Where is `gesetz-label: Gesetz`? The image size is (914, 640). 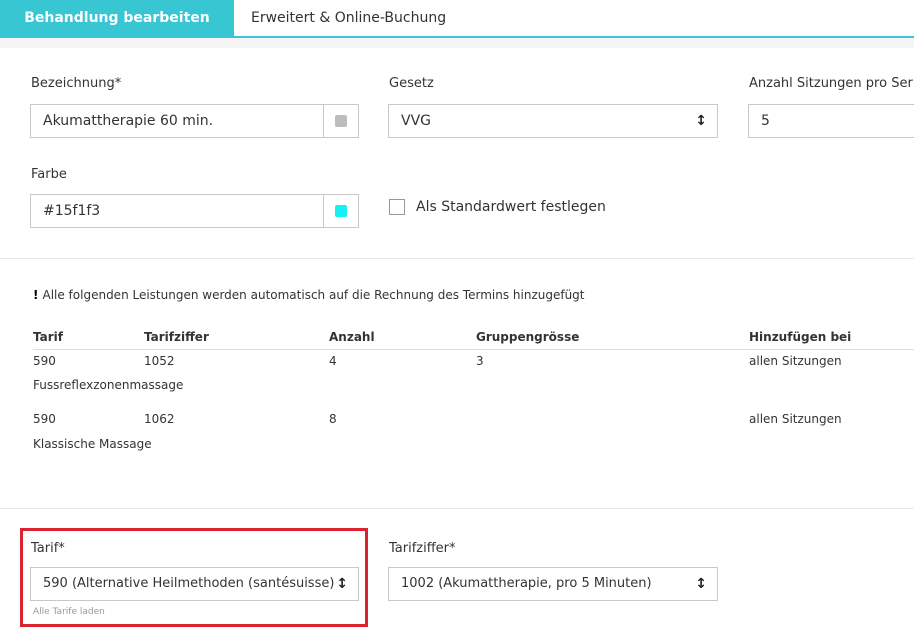
gesetz-label: Gesetz is located at coordinates (411, 83).